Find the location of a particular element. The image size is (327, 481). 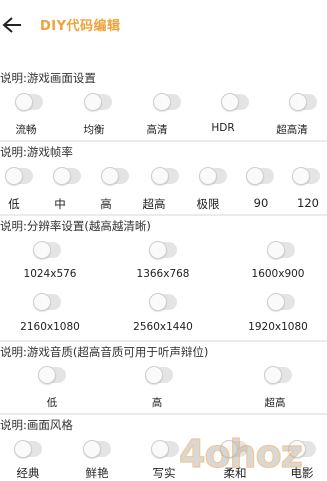

option-label: 极限 is located at coordinates (208, 204).